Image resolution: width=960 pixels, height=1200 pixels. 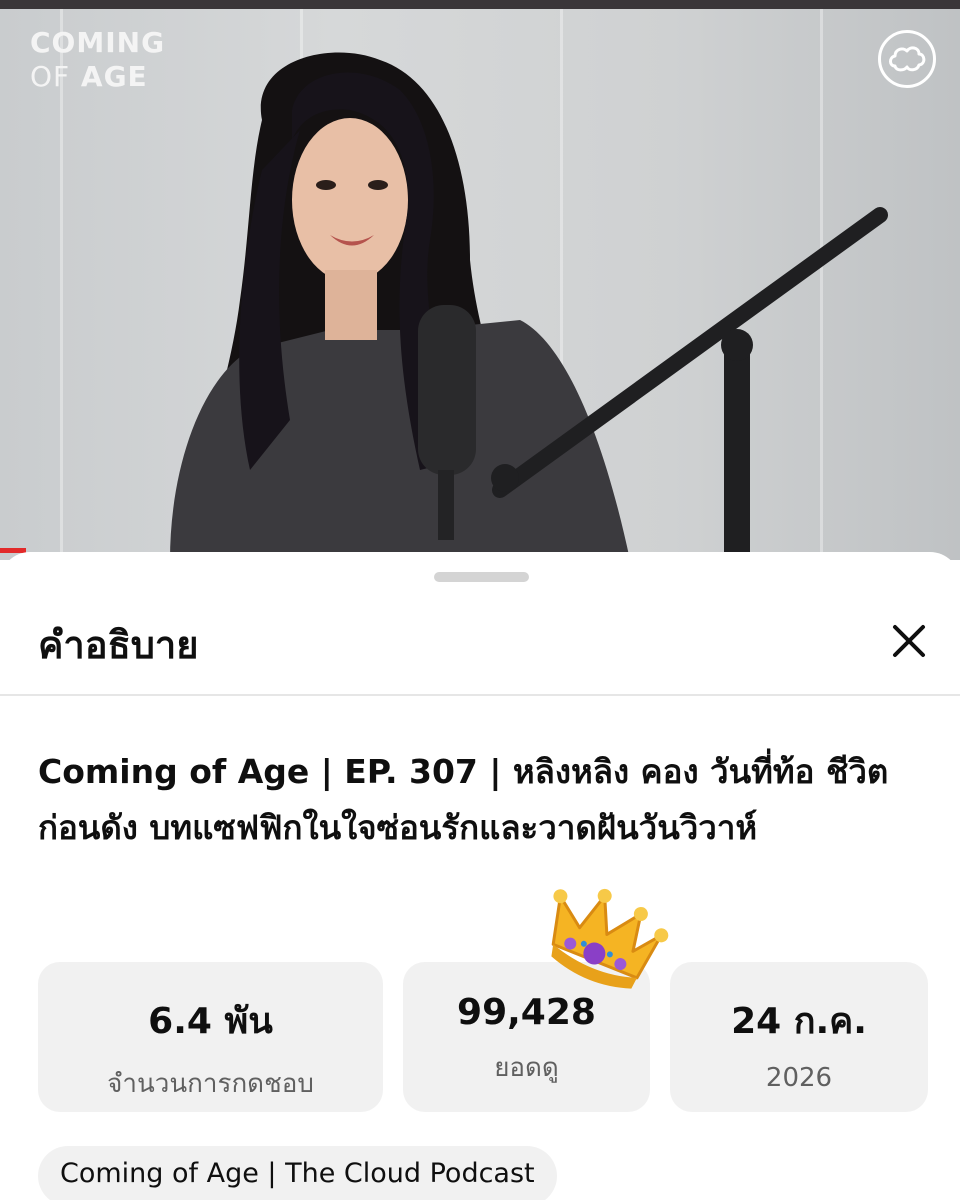 I want to click on close-icon, so click(x=909, y=641).